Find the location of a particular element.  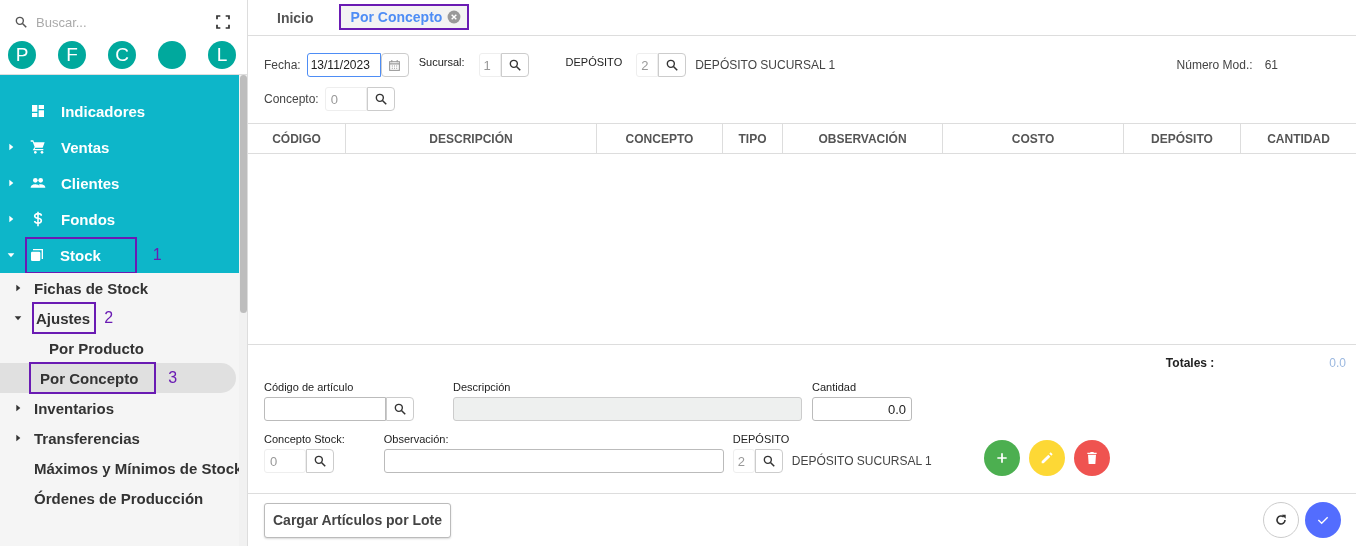

annotation-number: 2 is located at coordinates (109, 318).